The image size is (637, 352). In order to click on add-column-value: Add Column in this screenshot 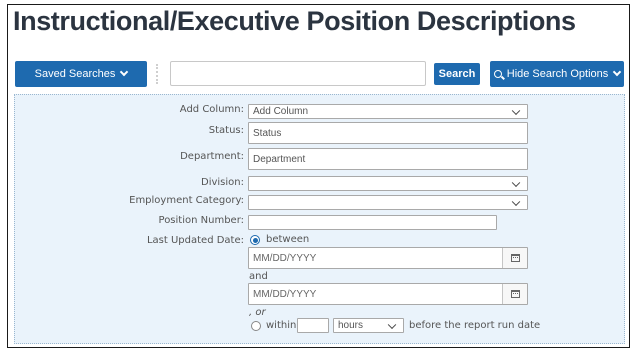, I will do `click(281, 111)`.